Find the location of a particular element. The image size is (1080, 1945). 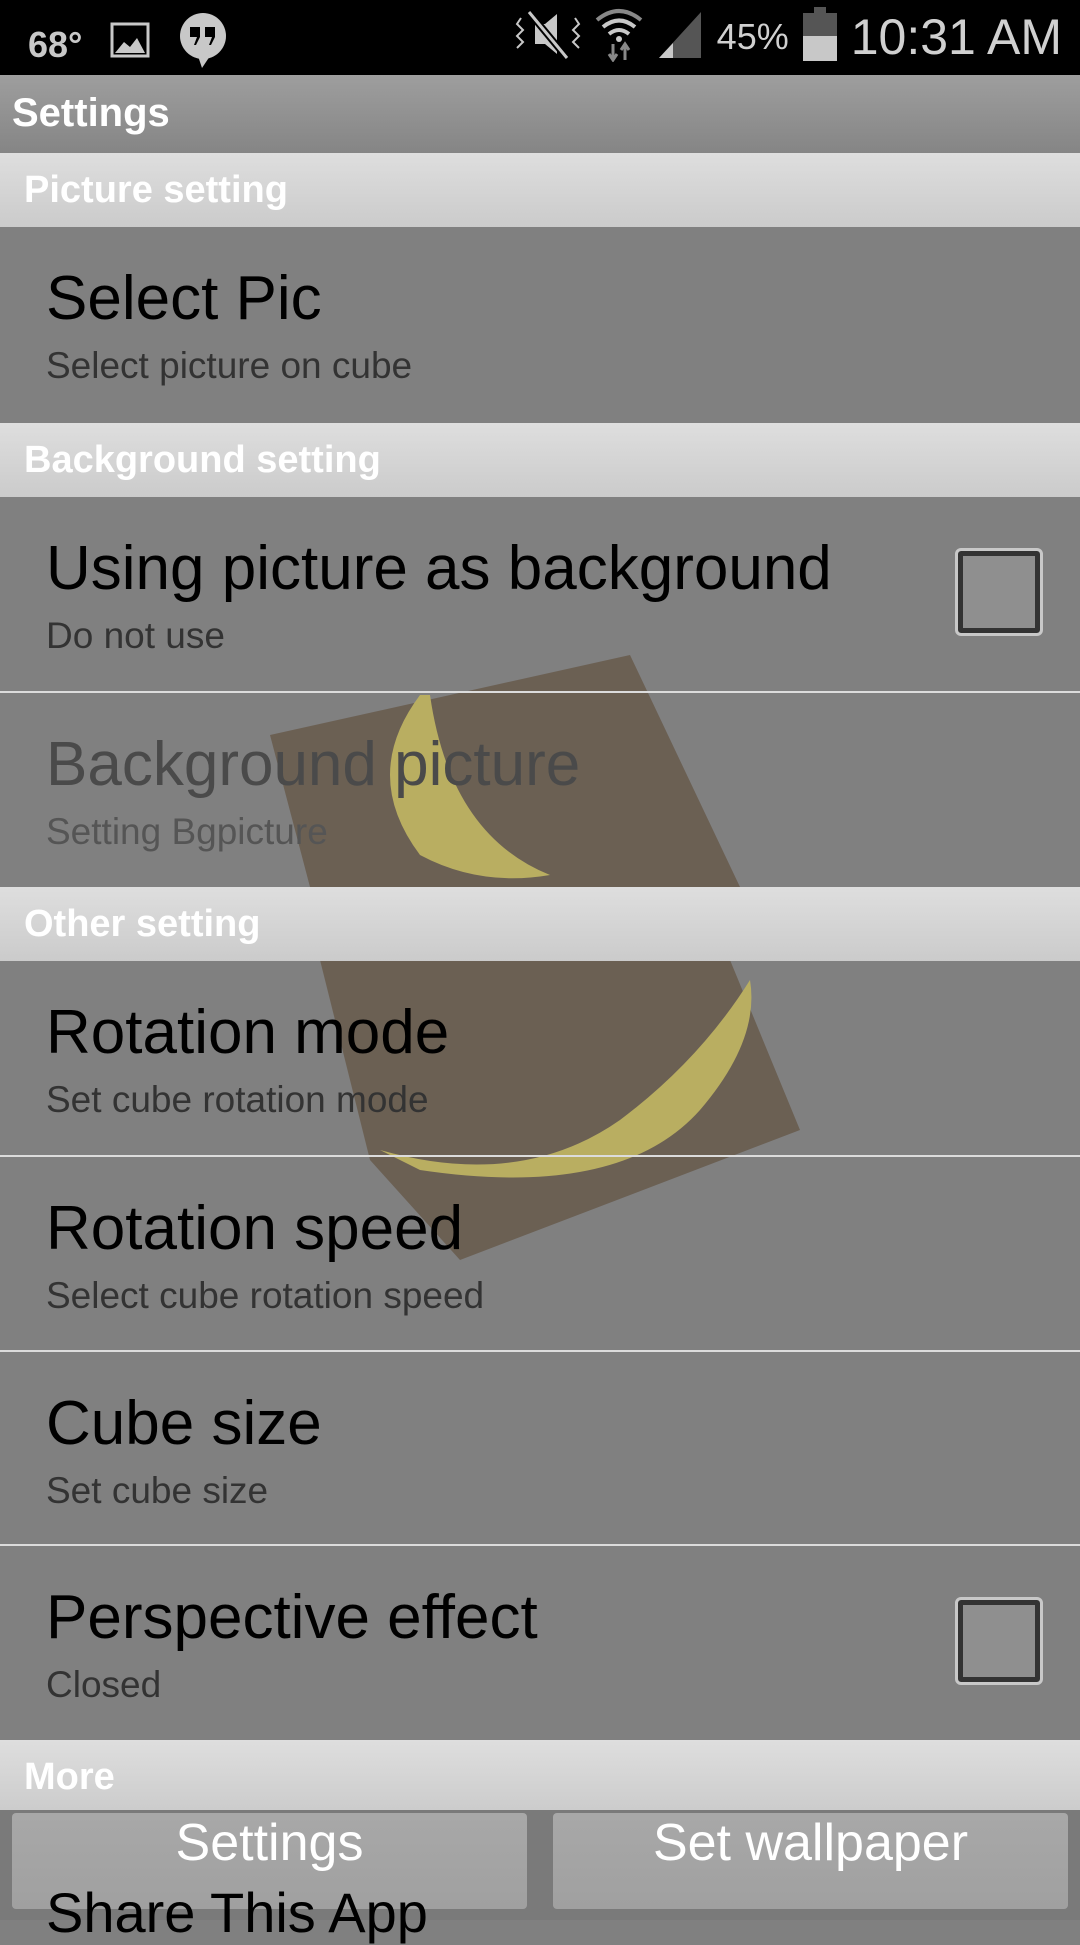

pref-cube-size: Cube size Set cube size is located at coordinates (540, 1449).